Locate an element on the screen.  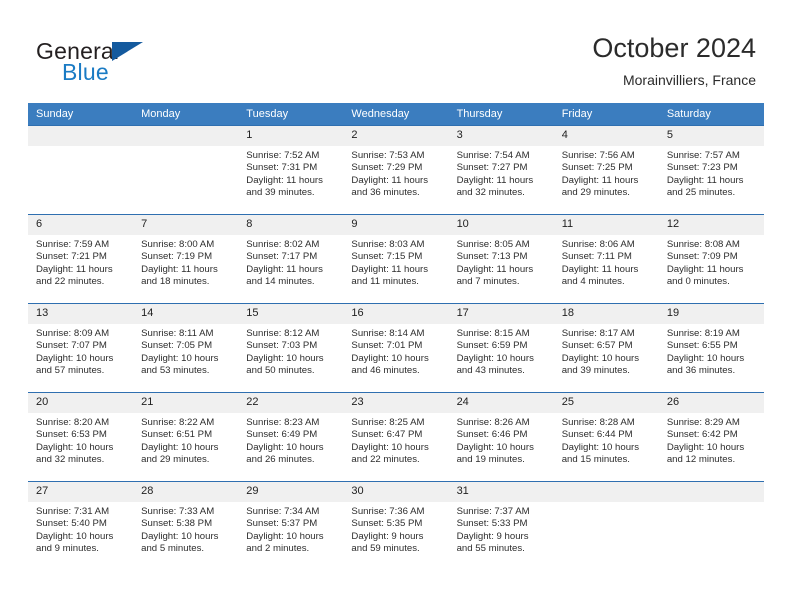
sunrise-text: Sunrise: 7:54 AM is located at coordinates (493, 155).